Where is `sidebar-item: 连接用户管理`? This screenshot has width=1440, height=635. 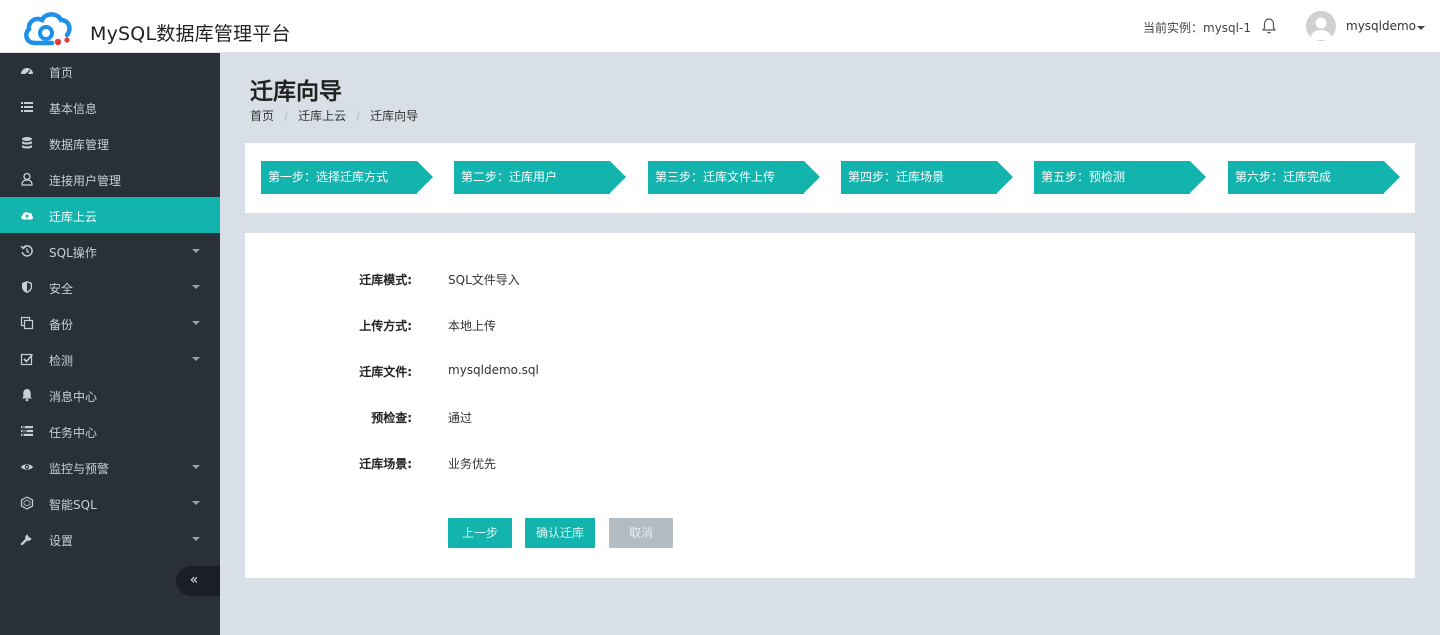 sidebar-item: 连接用户管理 is located at coordinates (110, 179).